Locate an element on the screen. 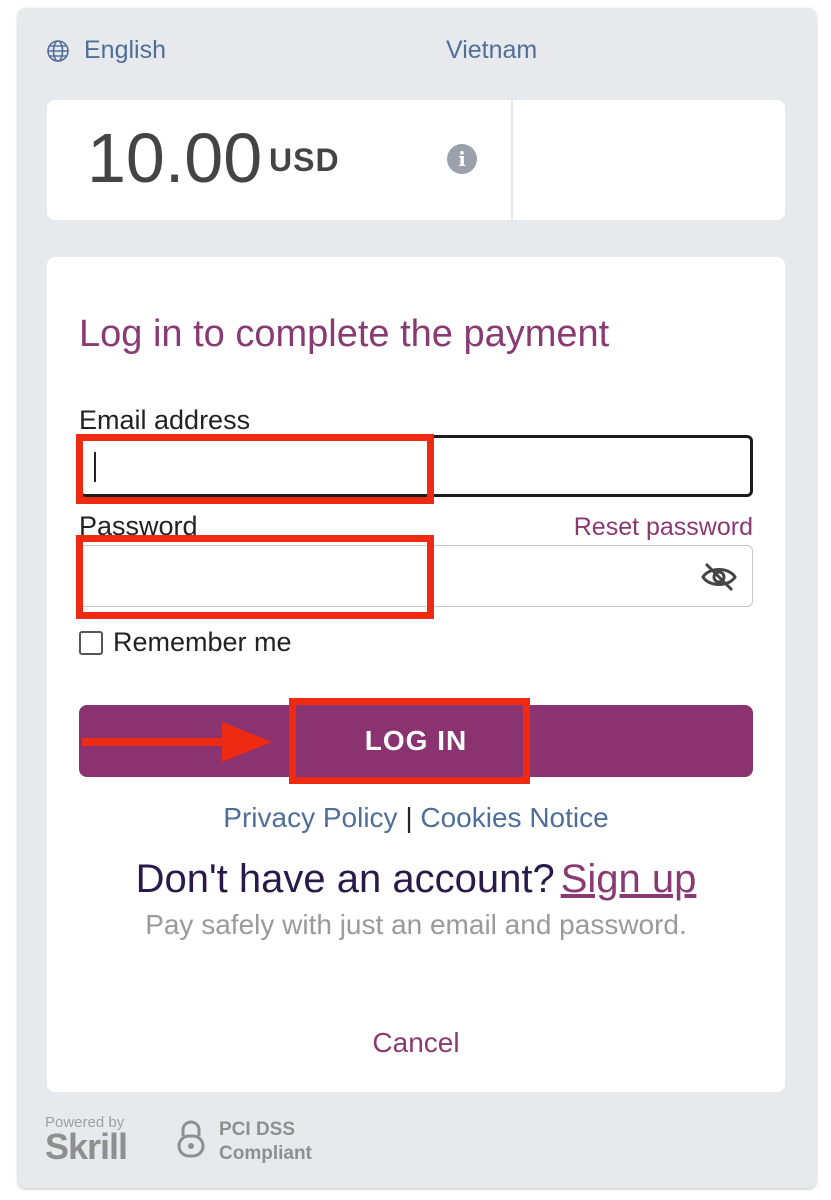 The width and height of the screenshot is (831, 1200). remember-me-label: Remember me is located at coordinates (202, 642).